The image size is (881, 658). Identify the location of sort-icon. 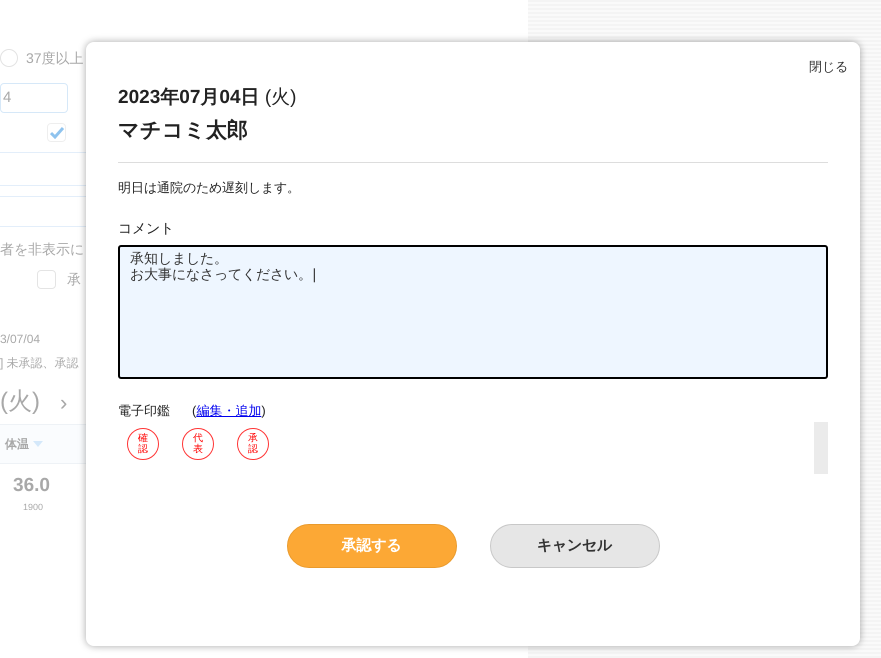
(38, 444).